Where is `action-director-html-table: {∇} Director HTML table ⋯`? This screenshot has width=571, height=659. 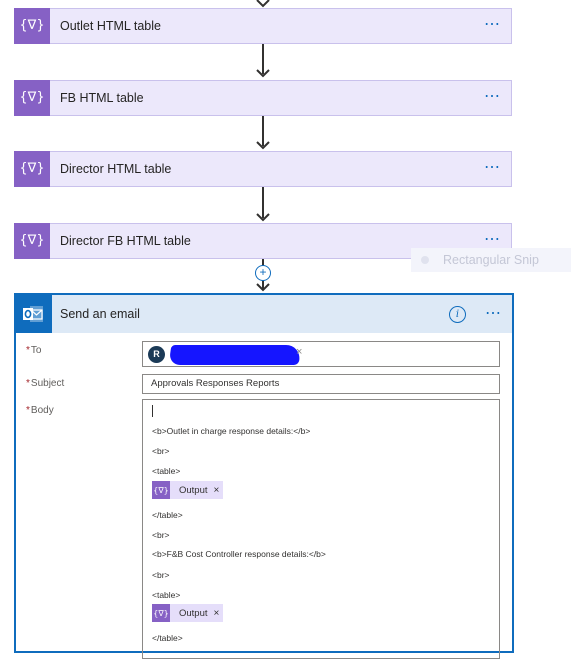
action-director-html-table: {∇} Director HTML table ⋯ is located at coordinates (263, 168).